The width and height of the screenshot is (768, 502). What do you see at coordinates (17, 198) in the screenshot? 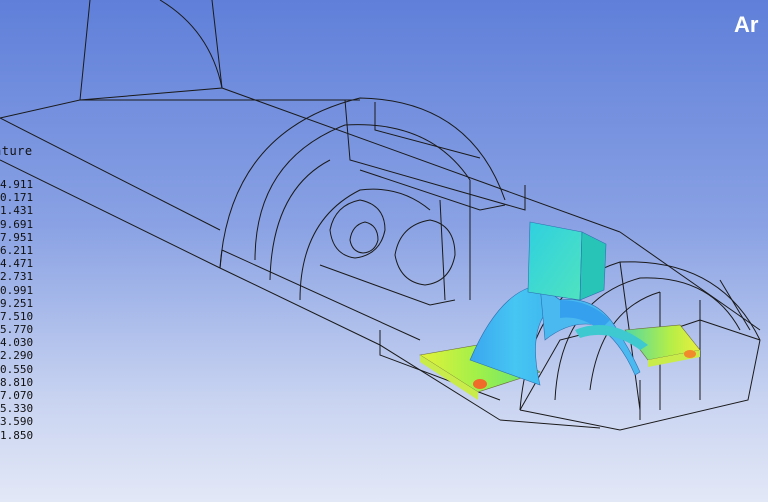
I see `legend-value: 0.171` at bounding box center [17, 198].